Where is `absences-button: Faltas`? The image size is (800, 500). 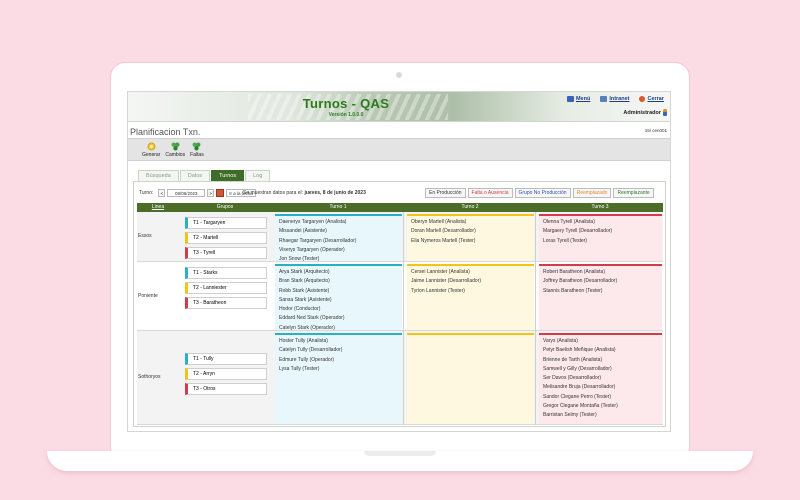 absences-button: Faltas is located at coordinates (197, 149).